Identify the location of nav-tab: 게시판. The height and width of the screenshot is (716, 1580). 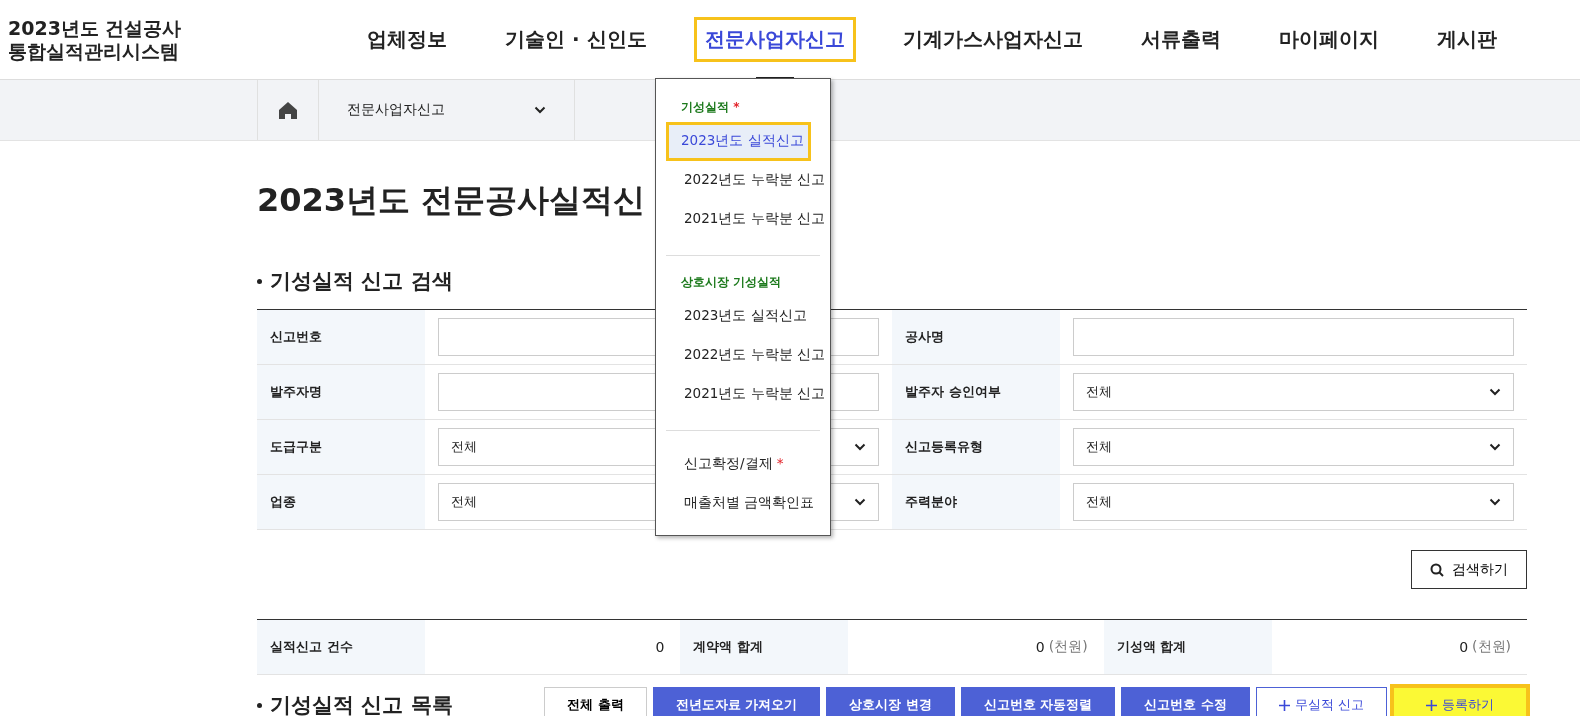
(1466, 39).